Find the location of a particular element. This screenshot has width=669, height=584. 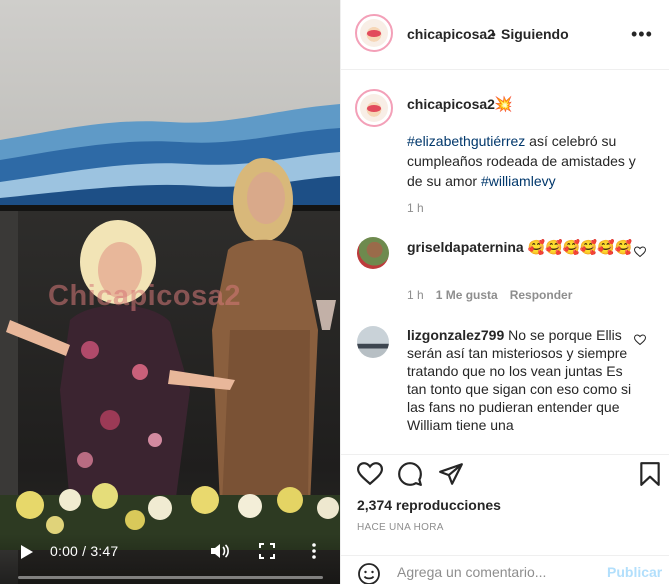

comment-likes: 1 Me gusta is located at coordinates (467, 295).